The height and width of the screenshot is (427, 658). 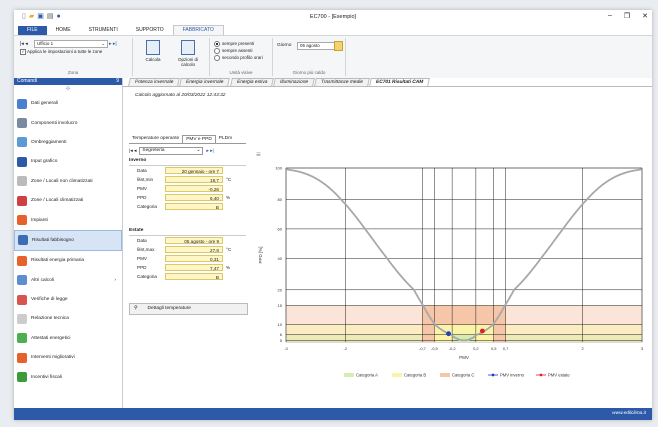 What do you see at coordinates (171, 151) in the screenshot?
I see `room-select: Segreteria ⌄` at bounding box center [171, 151].